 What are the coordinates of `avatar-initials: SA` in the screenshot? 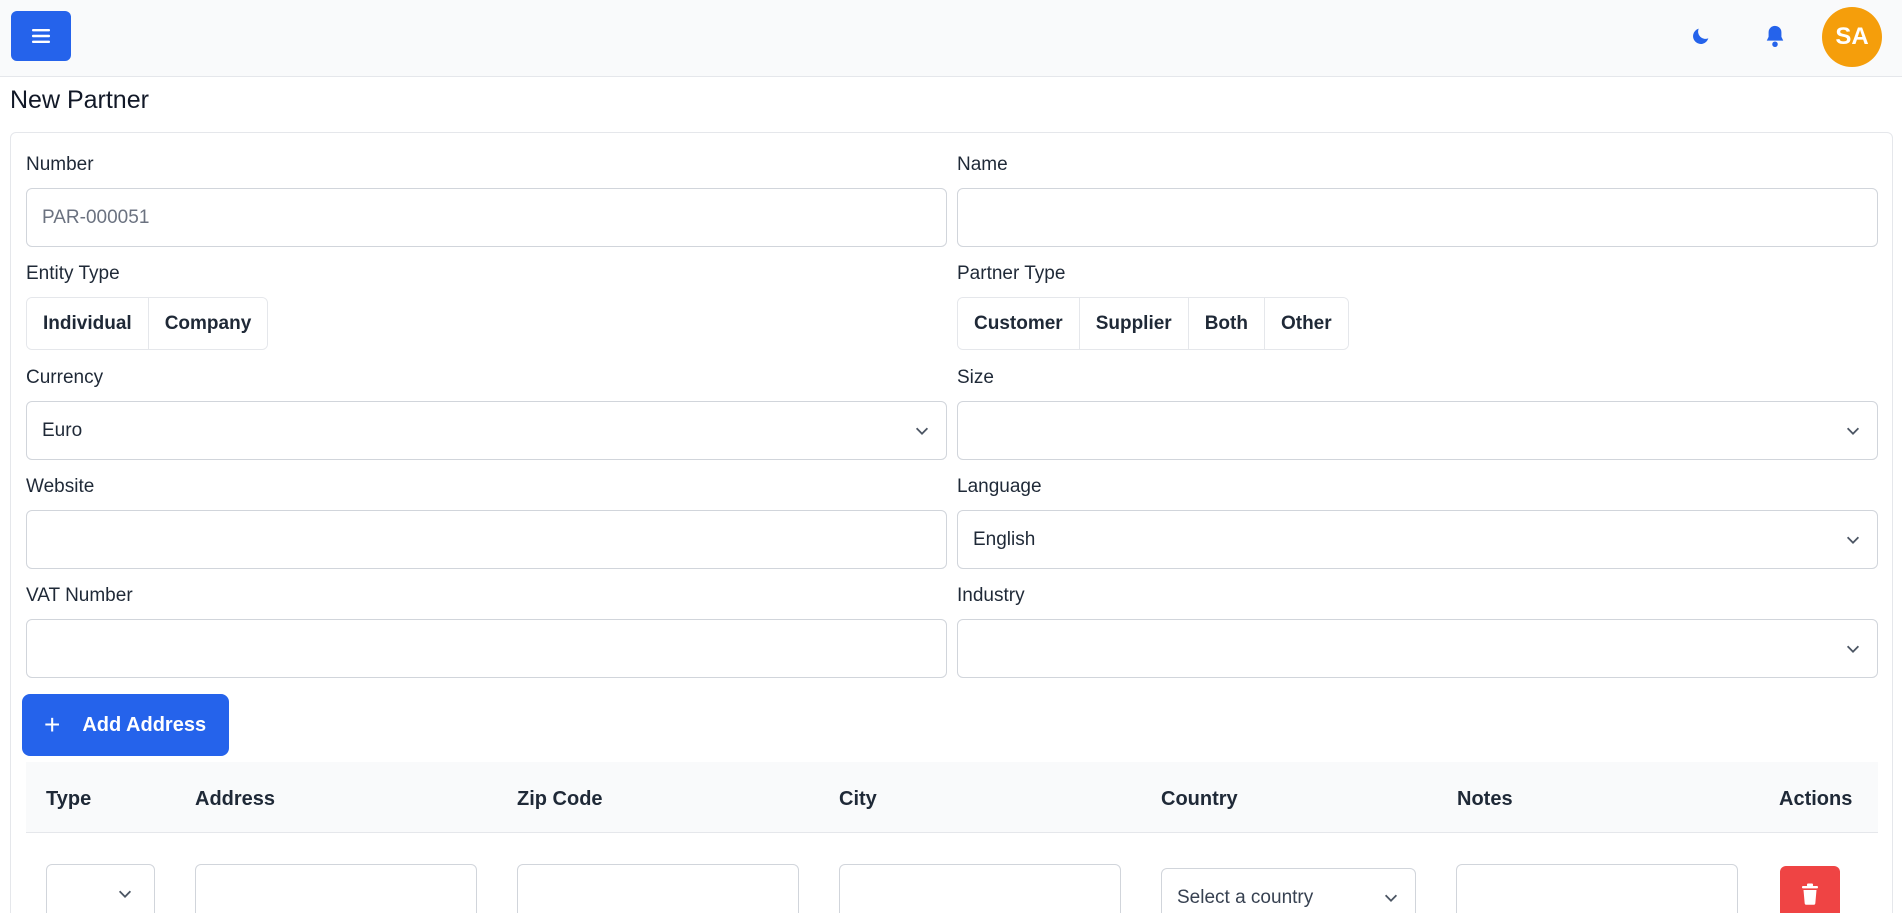 It's located at (1852, 36).